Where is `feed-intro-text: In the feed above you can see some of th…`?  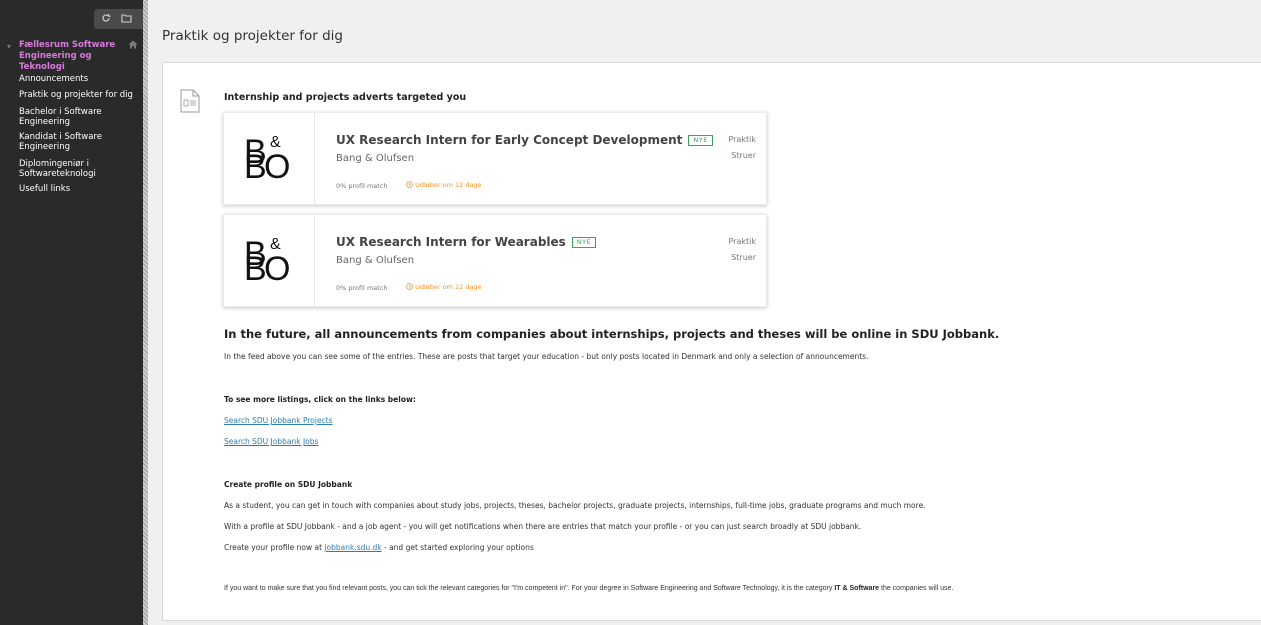
feed-intro-text: In the feed above you can see some of th… is located at coordinates (546, 356).